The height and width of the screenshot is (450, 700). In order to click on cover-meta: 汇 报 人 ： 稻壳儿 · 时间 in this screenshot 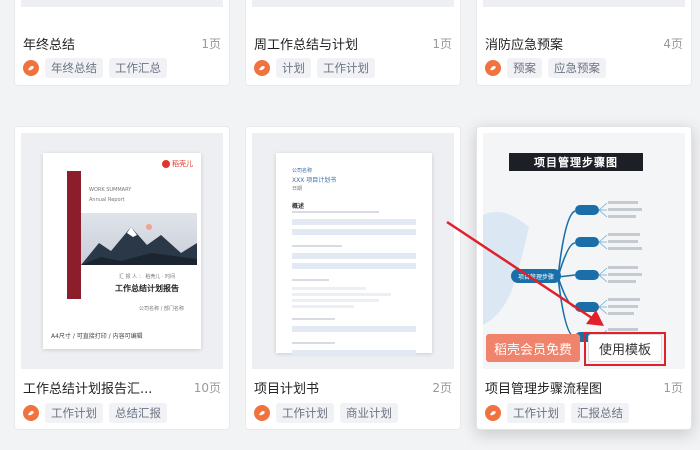, I will do `click(147, 277)`.